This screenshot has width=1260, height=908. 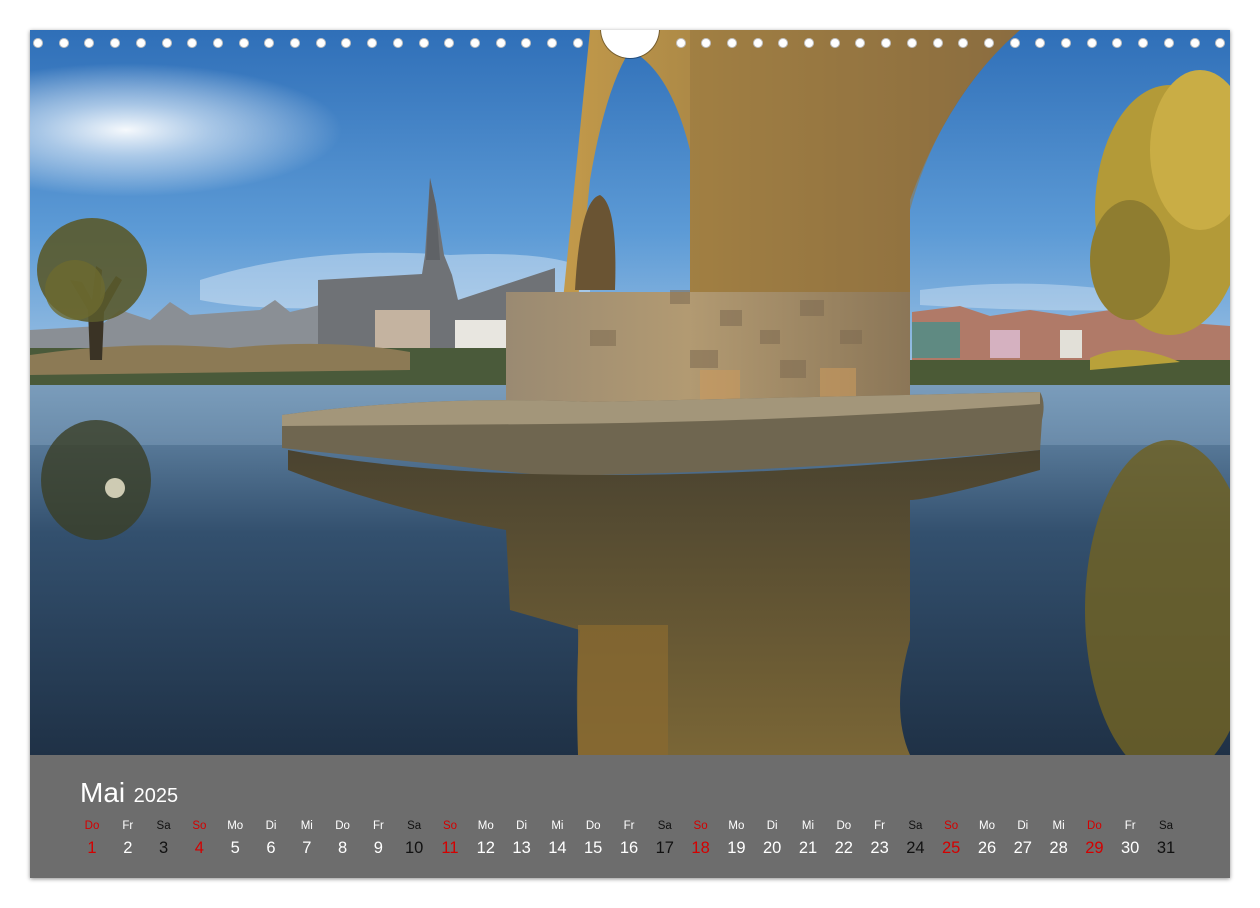 I want to click on day-number: 27, so click(x=1022, y=848).